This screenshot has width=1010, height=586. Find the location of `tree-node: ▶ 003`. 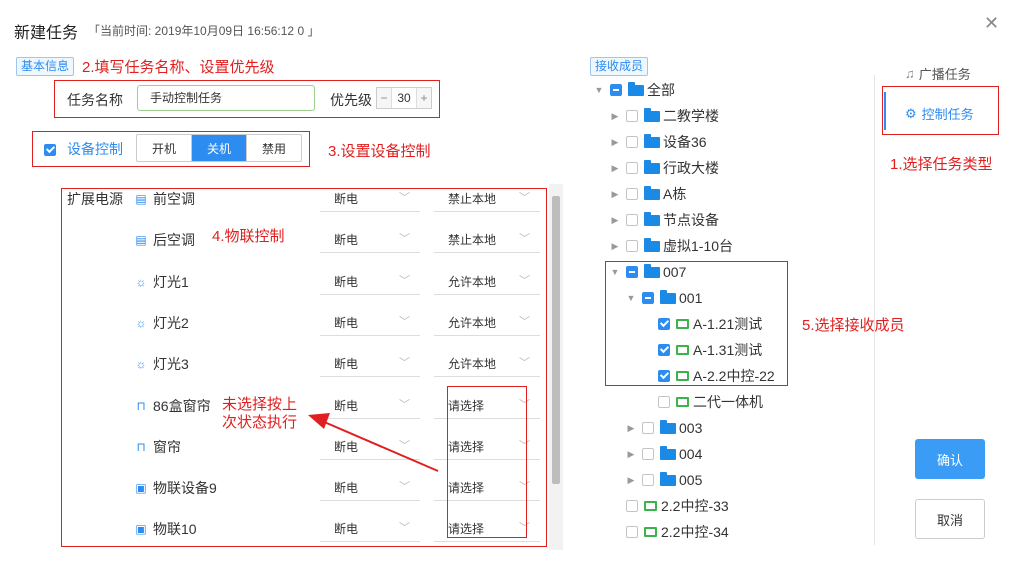

tree-node: ▶ 003 is located at coordinates (663, 428).